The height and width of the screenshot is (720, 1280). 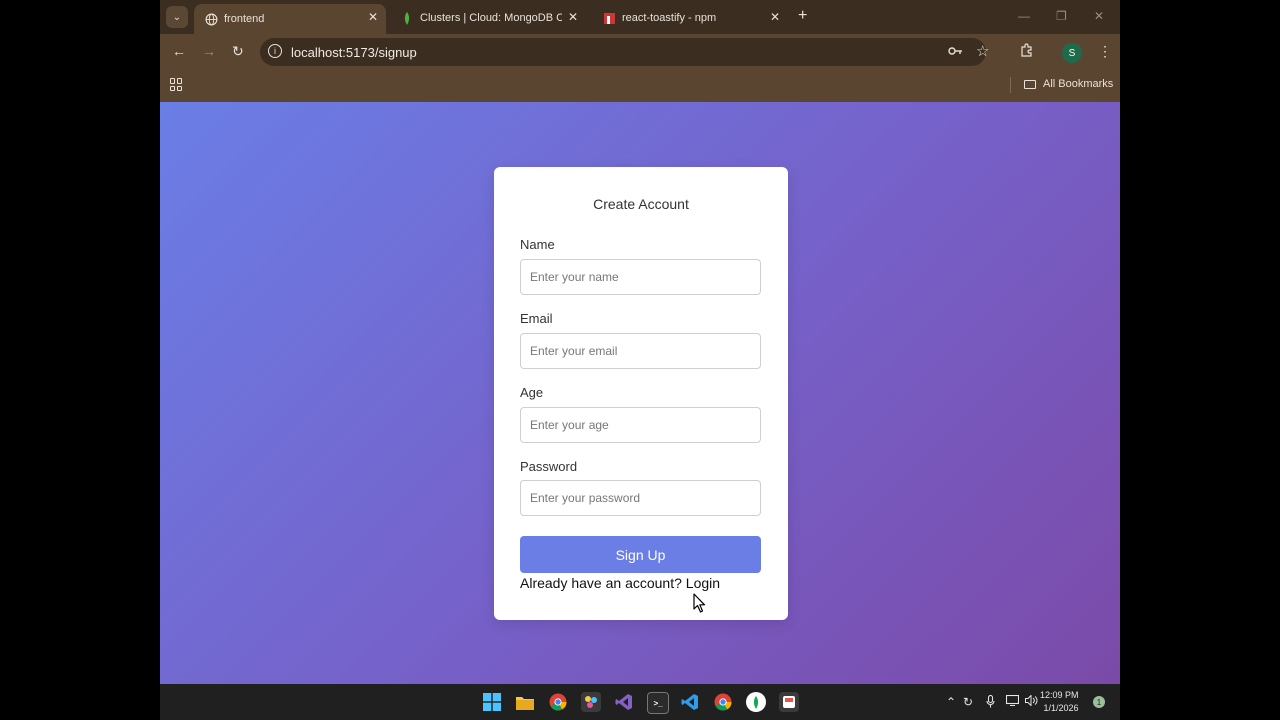 I want to click on password-input, so click(x=640, y=498).